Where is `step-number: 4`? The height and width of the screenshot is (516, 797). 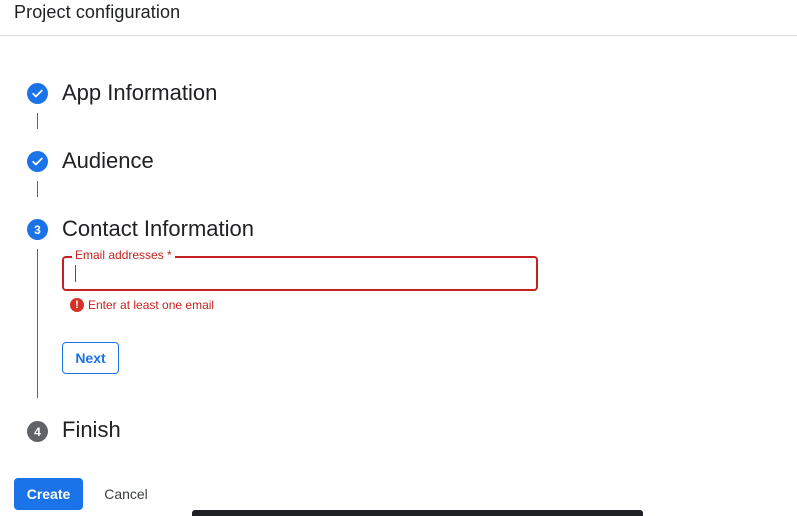
step-number: 4 is located at coordinates (37, 431).